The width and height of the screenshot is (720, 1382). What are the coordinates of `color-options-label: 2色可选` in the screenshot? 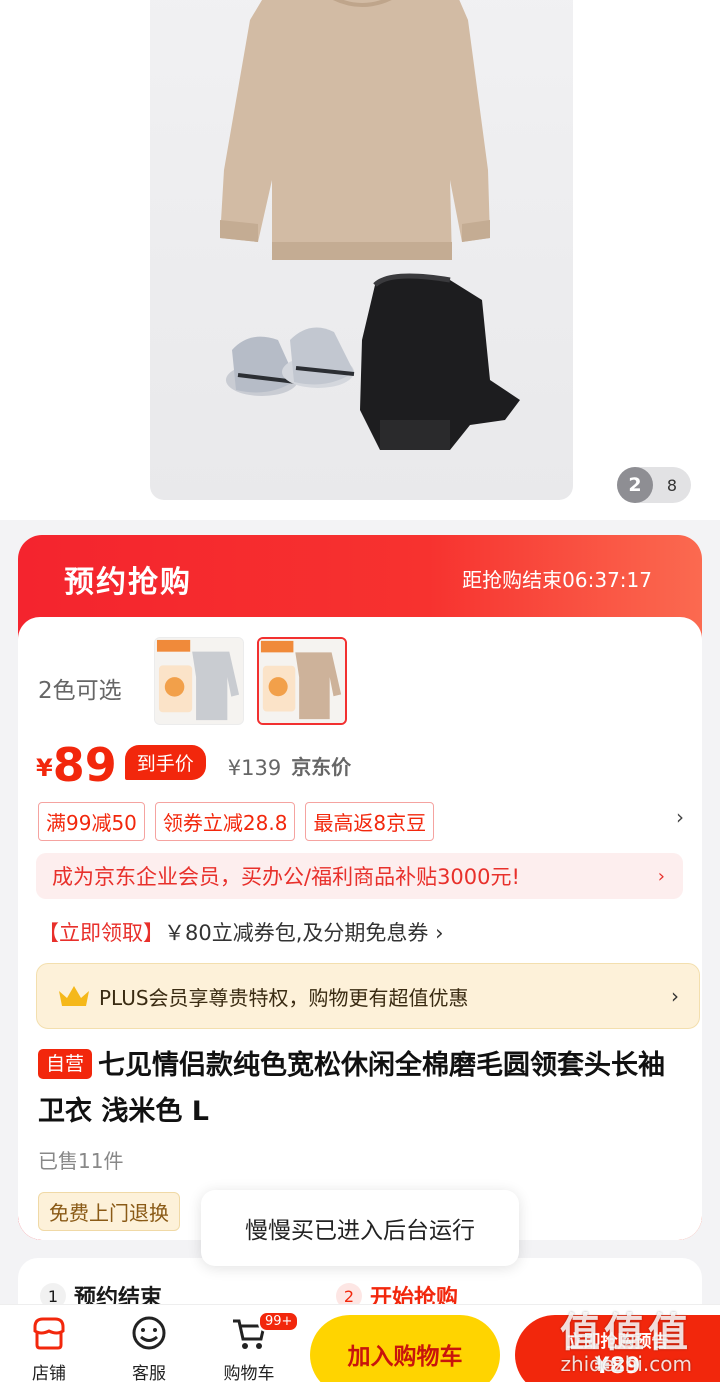 It's located at (80, 688).